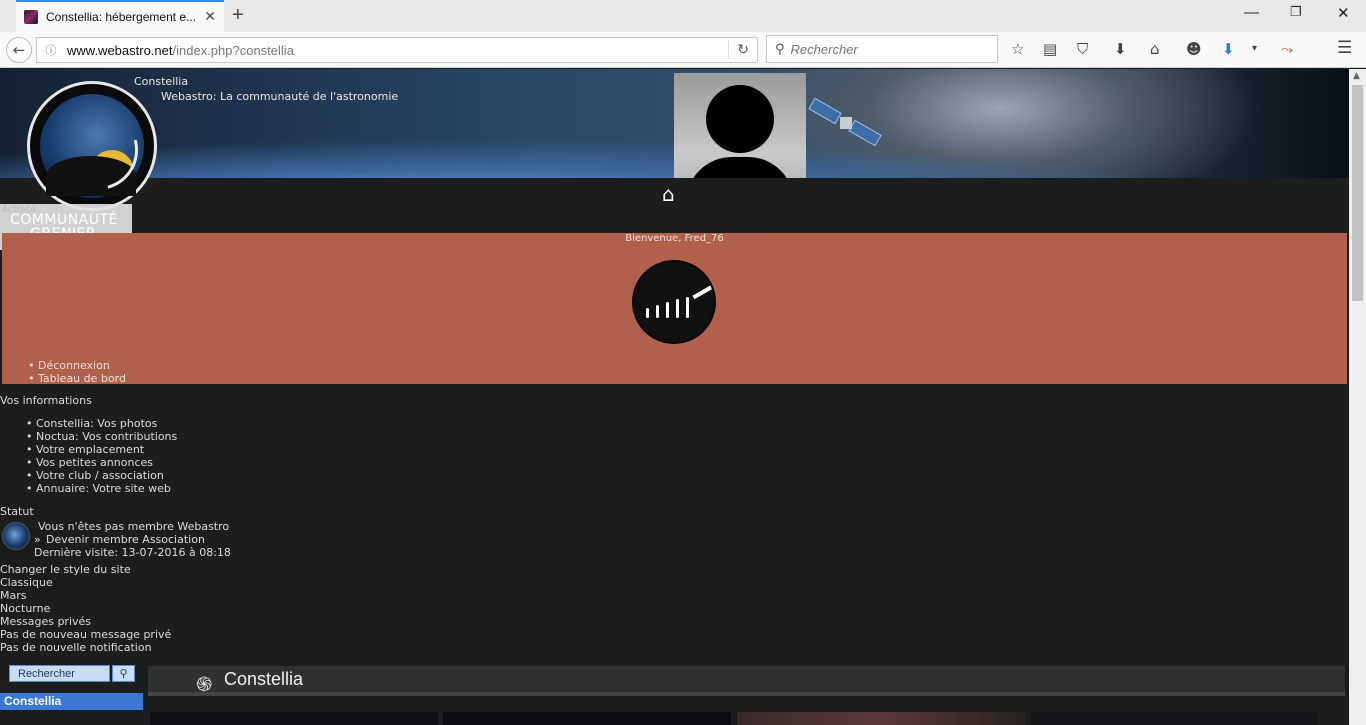  I want to click on no-private-message-text: Pas de nouveau message privé, so click(86, 634).